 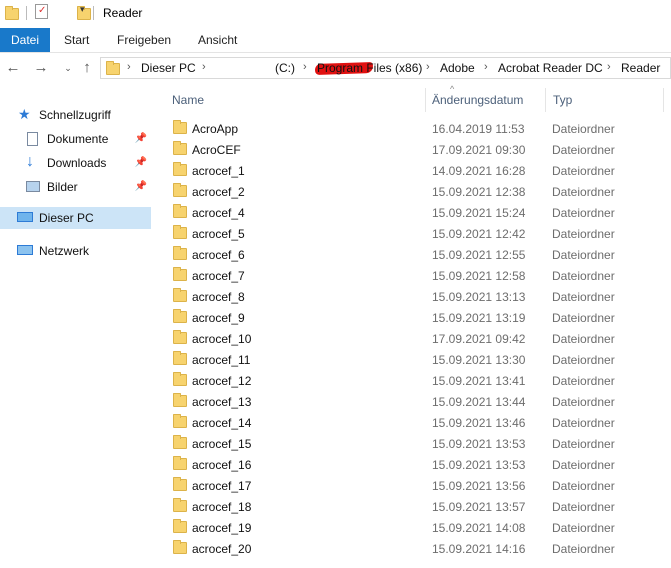 What do you see at coordinates (457, 68) in the screenshot?
I see `breadcrumb-adobe: Adobe` at bounding box center [457, 68].